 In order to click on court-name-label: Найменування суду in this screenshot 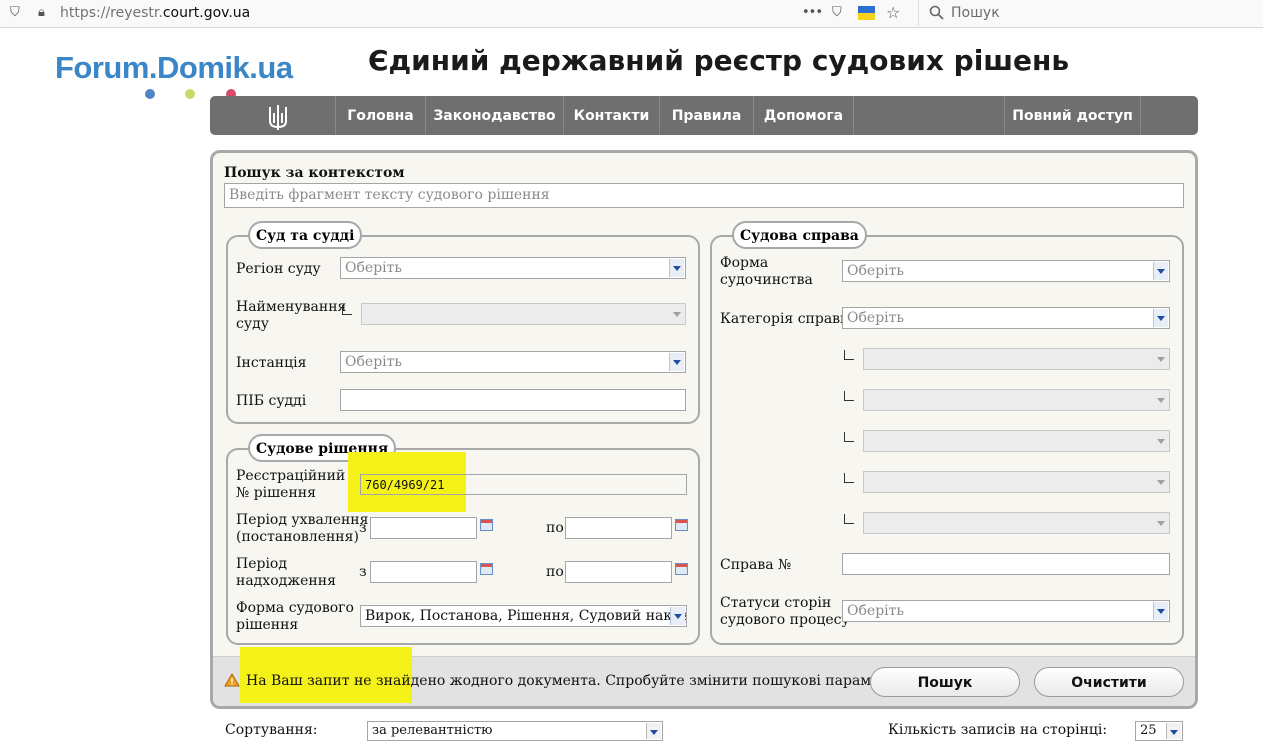, I will do `click(291, 315)`.